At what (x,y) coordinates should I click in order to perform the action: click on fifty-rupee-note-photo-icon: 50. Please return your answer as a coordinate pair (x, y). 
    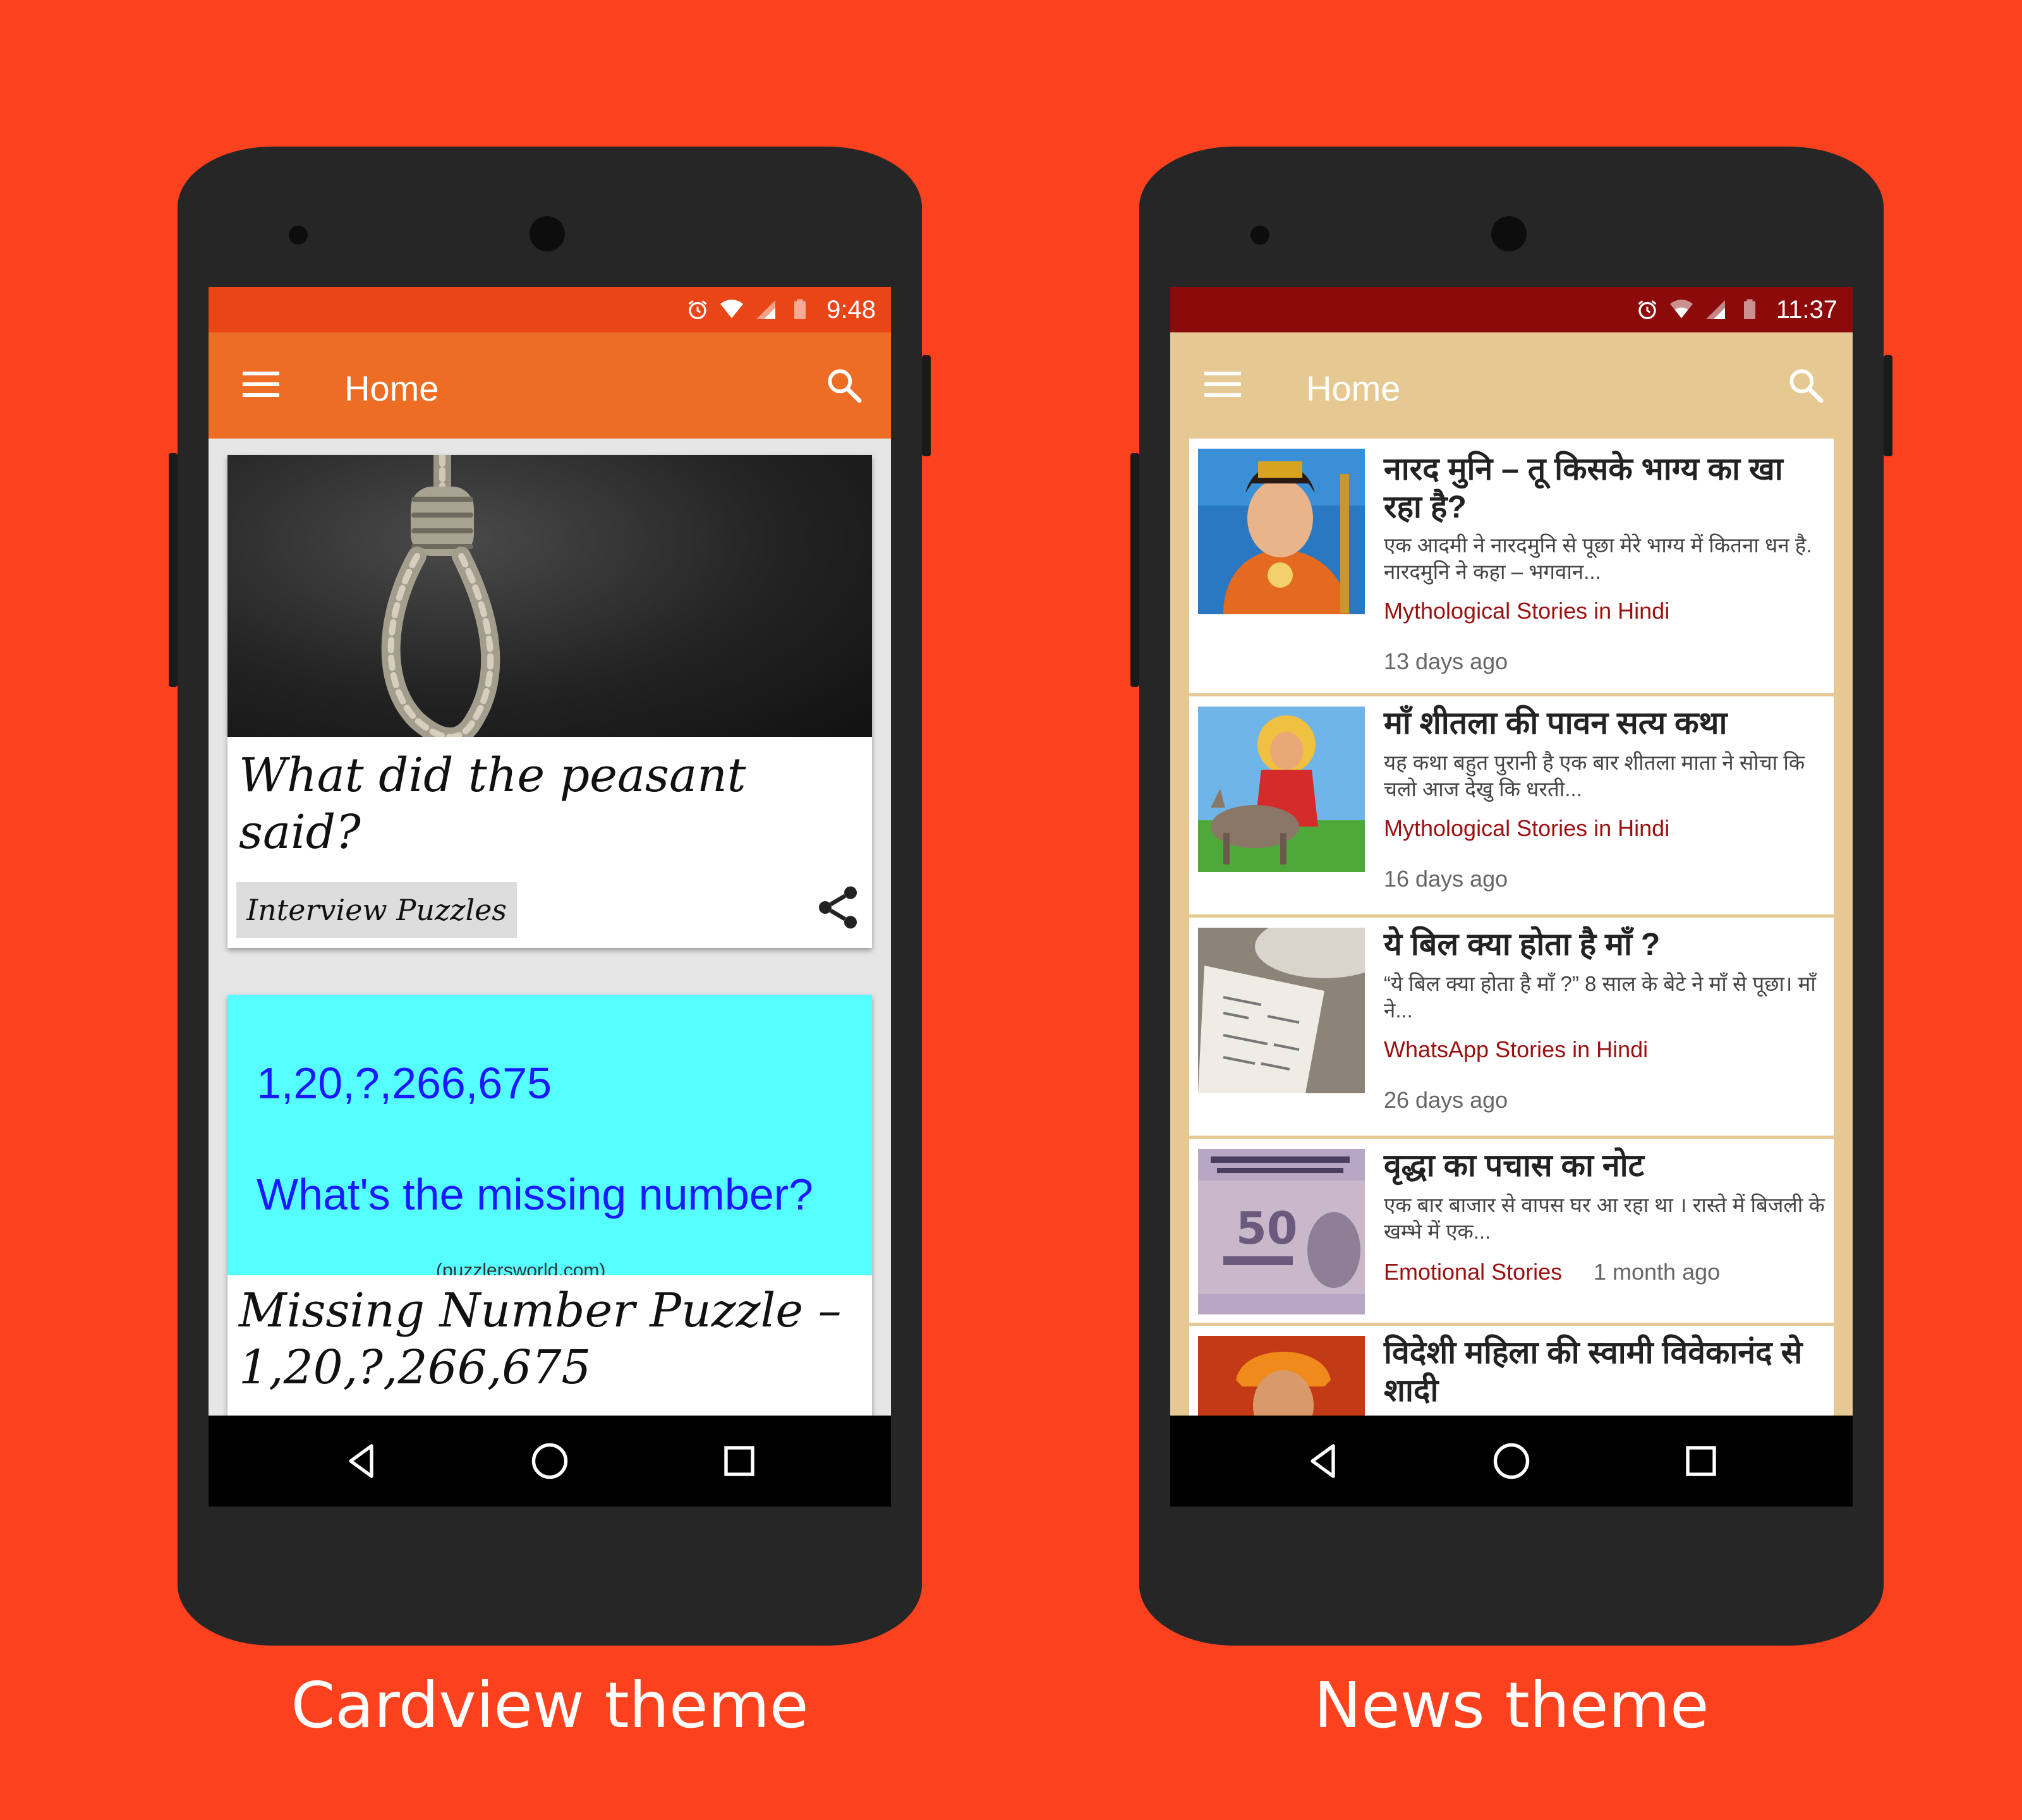
    Looking at the image, I should click on (1281, 1231).